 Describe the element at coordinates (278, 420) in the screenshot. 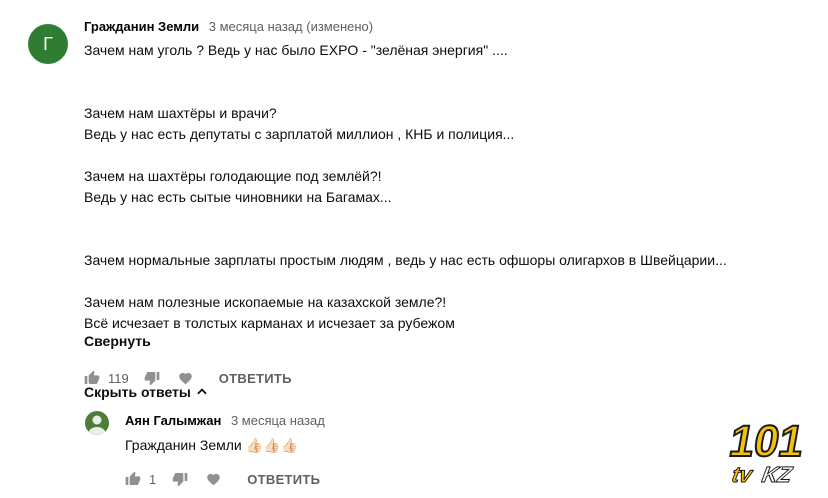

I see `reply-timestamp: 3 месяца назад` at that location.